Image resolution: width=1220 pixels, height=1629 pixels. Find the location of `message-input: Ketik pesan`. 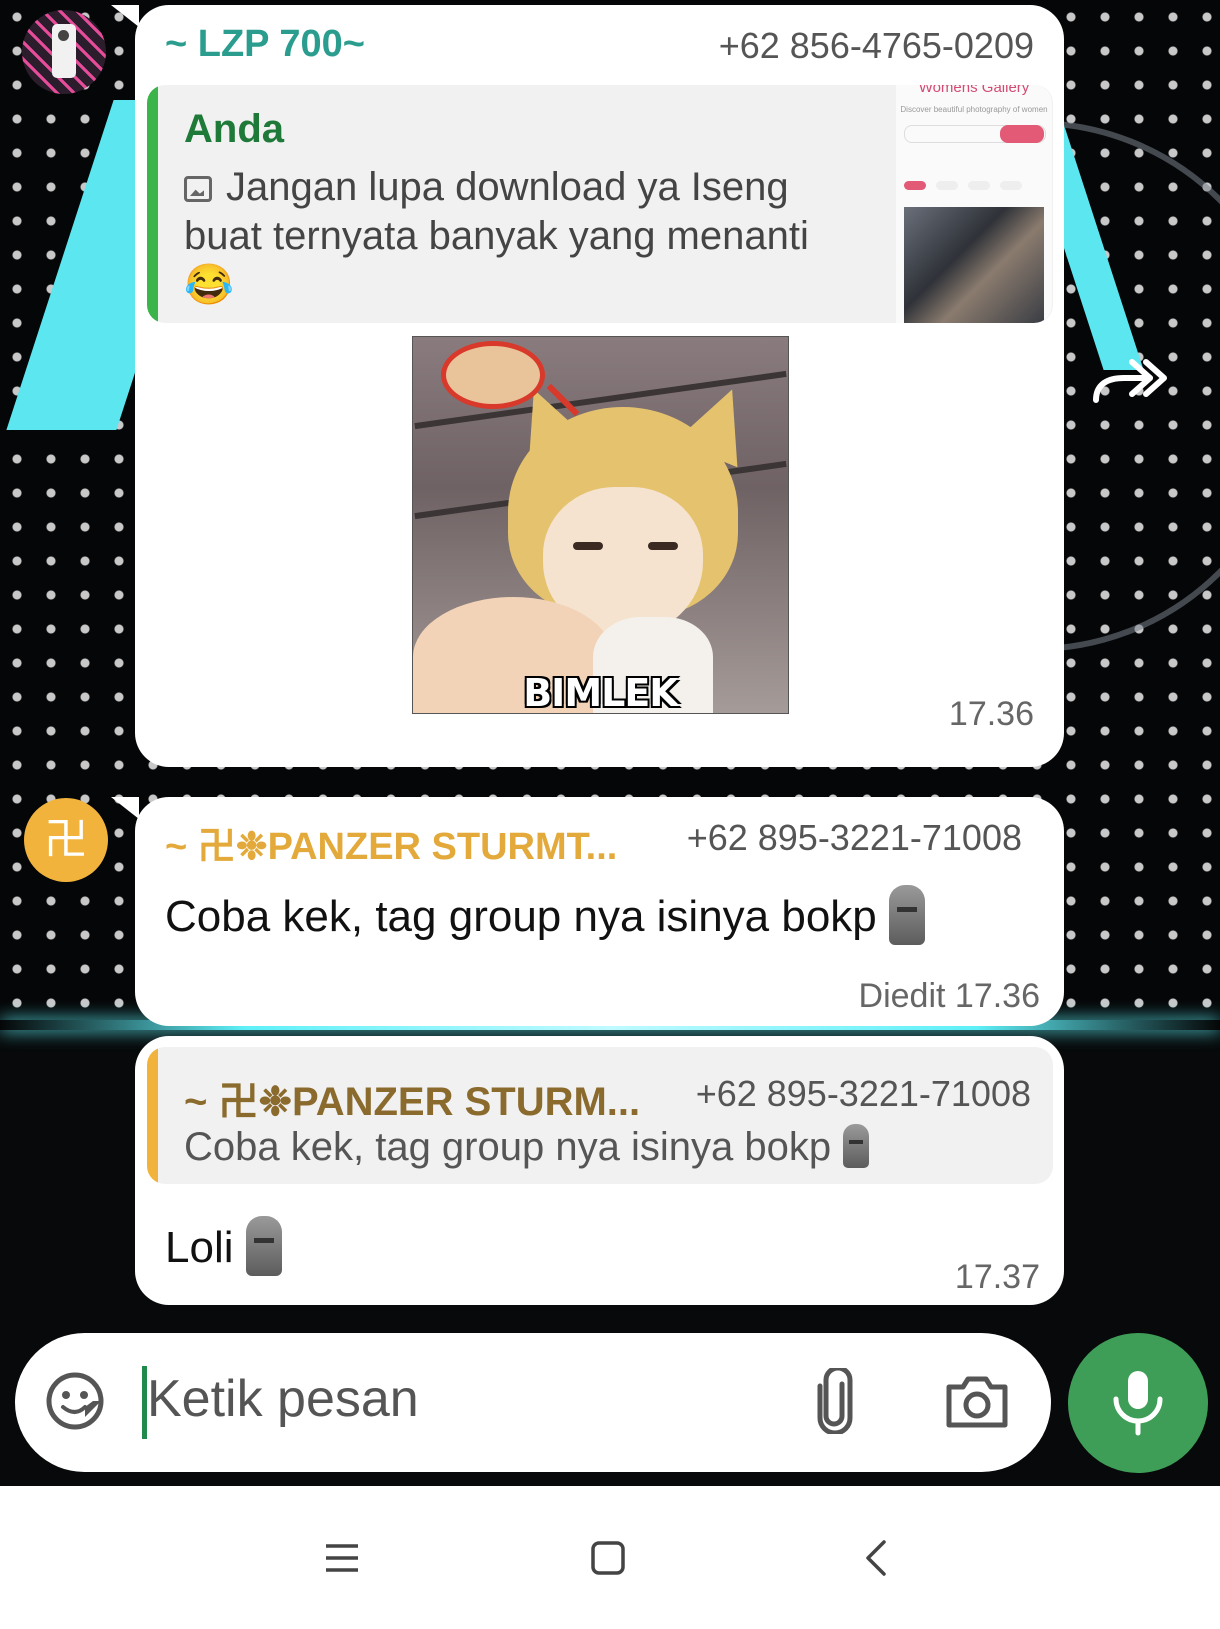

message-input: Ketik pesan is located at coordinates (283, 1399).